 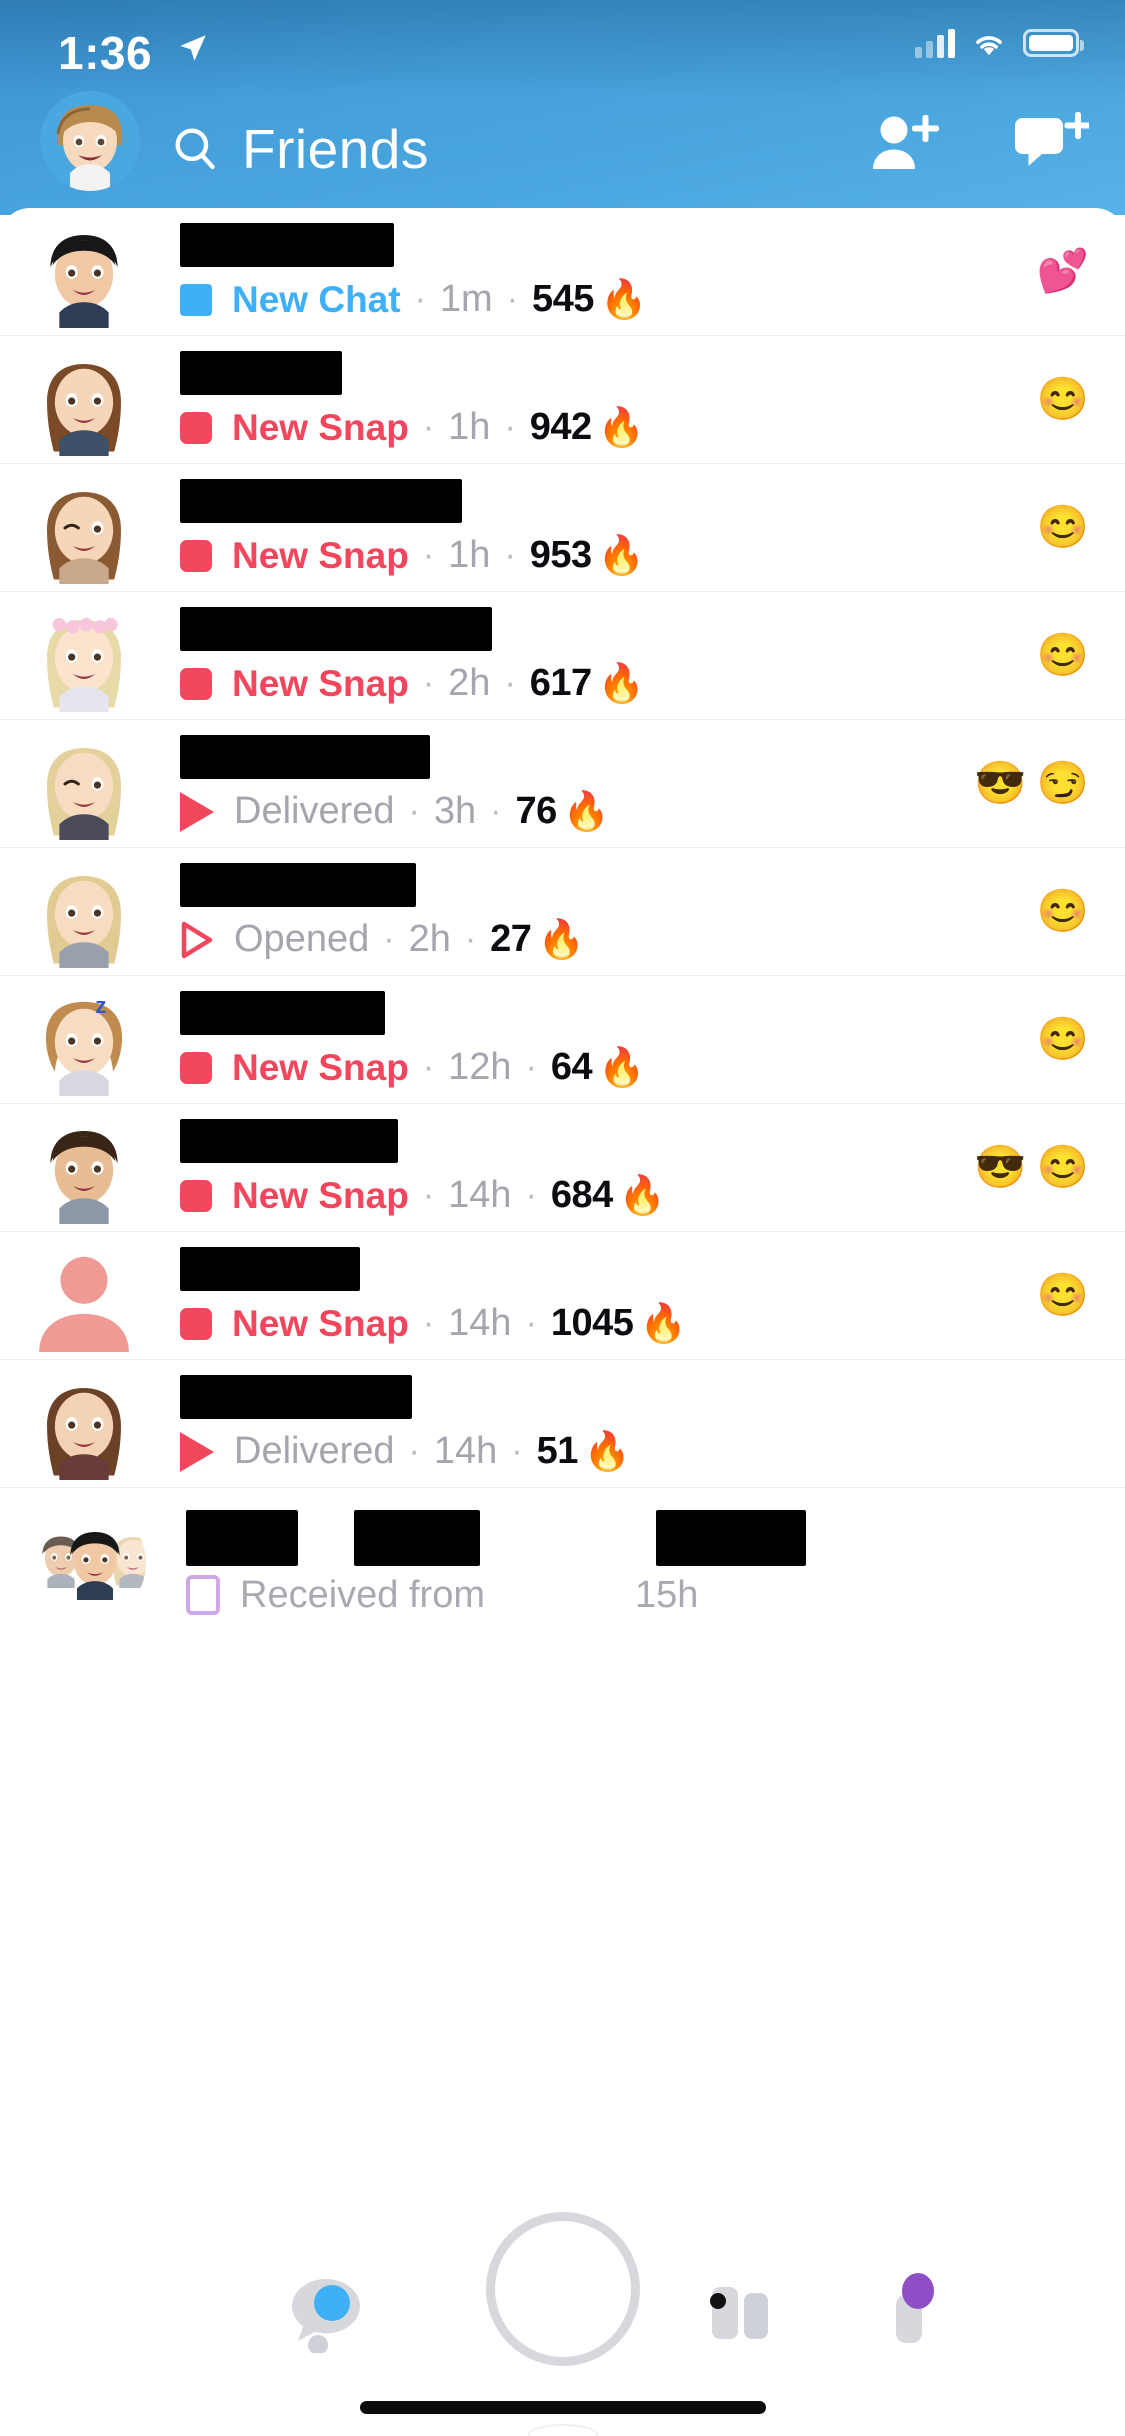 What do you see at coordinates (480, 1067) in the screenshot?
I see `timestamp: 12h` at bounding box center [480, 1067].